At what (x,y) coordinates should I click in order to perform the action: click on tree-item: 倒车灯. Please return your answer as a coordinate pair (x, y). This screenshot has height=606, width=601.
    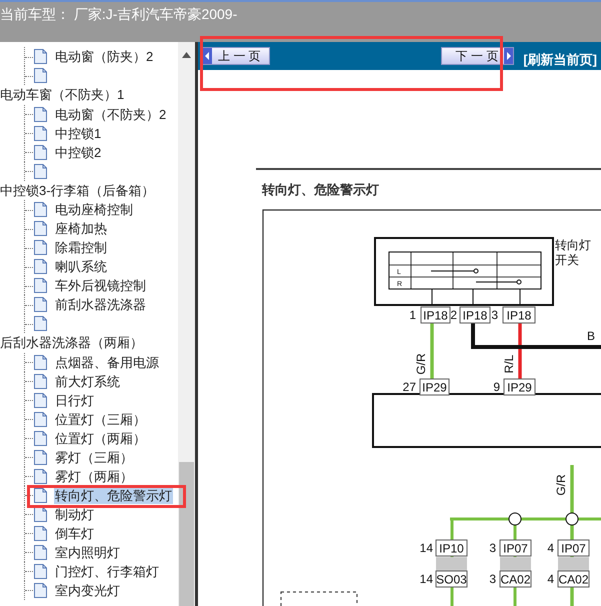
    Looking at the image, I should click on (74, 533).